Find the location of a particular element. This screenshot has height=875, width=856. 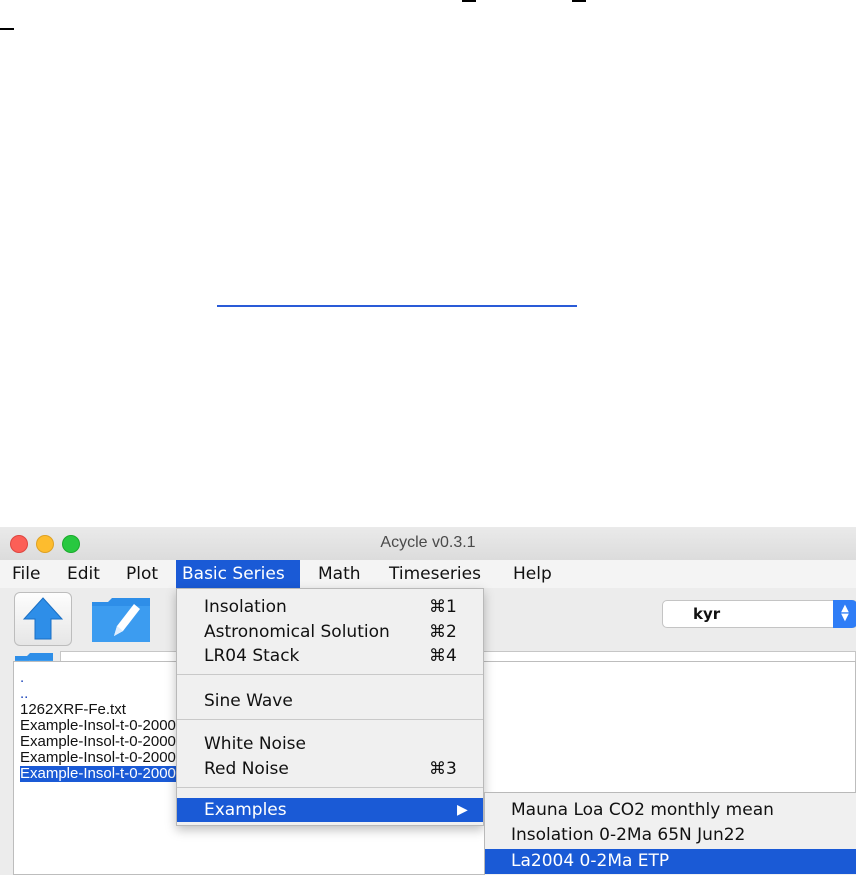

pencil-icon is located at coordinates (121, 620).